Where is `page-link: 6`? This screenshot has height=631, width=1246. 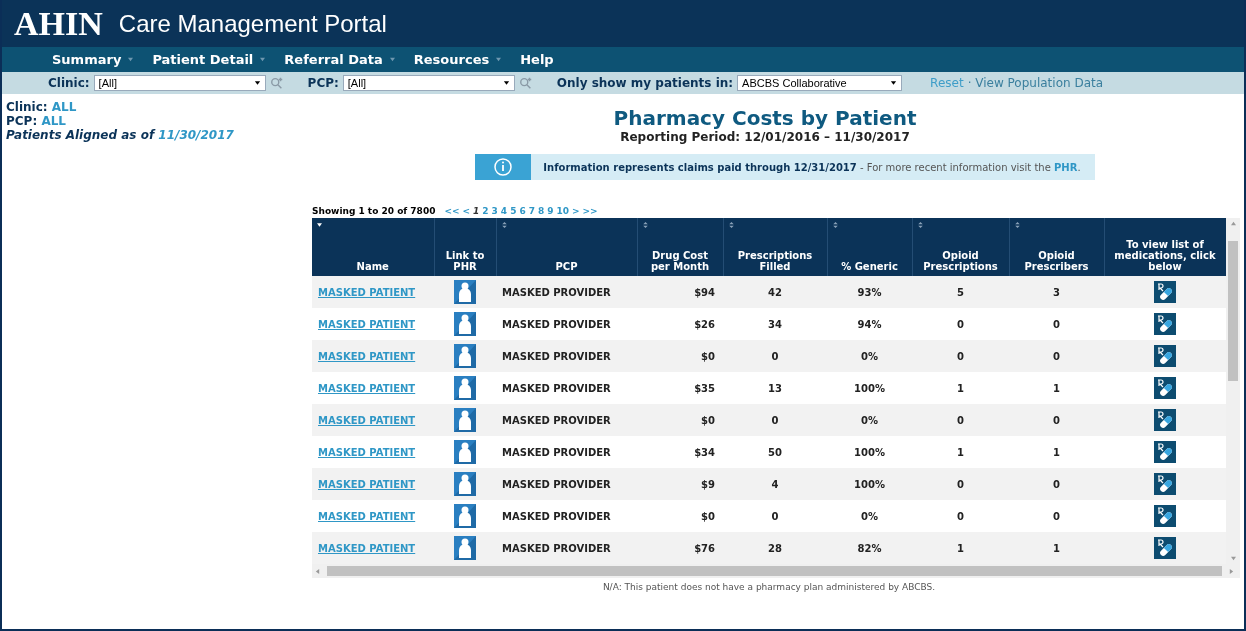 page-link: 6 is located at coordinates (522, 211).